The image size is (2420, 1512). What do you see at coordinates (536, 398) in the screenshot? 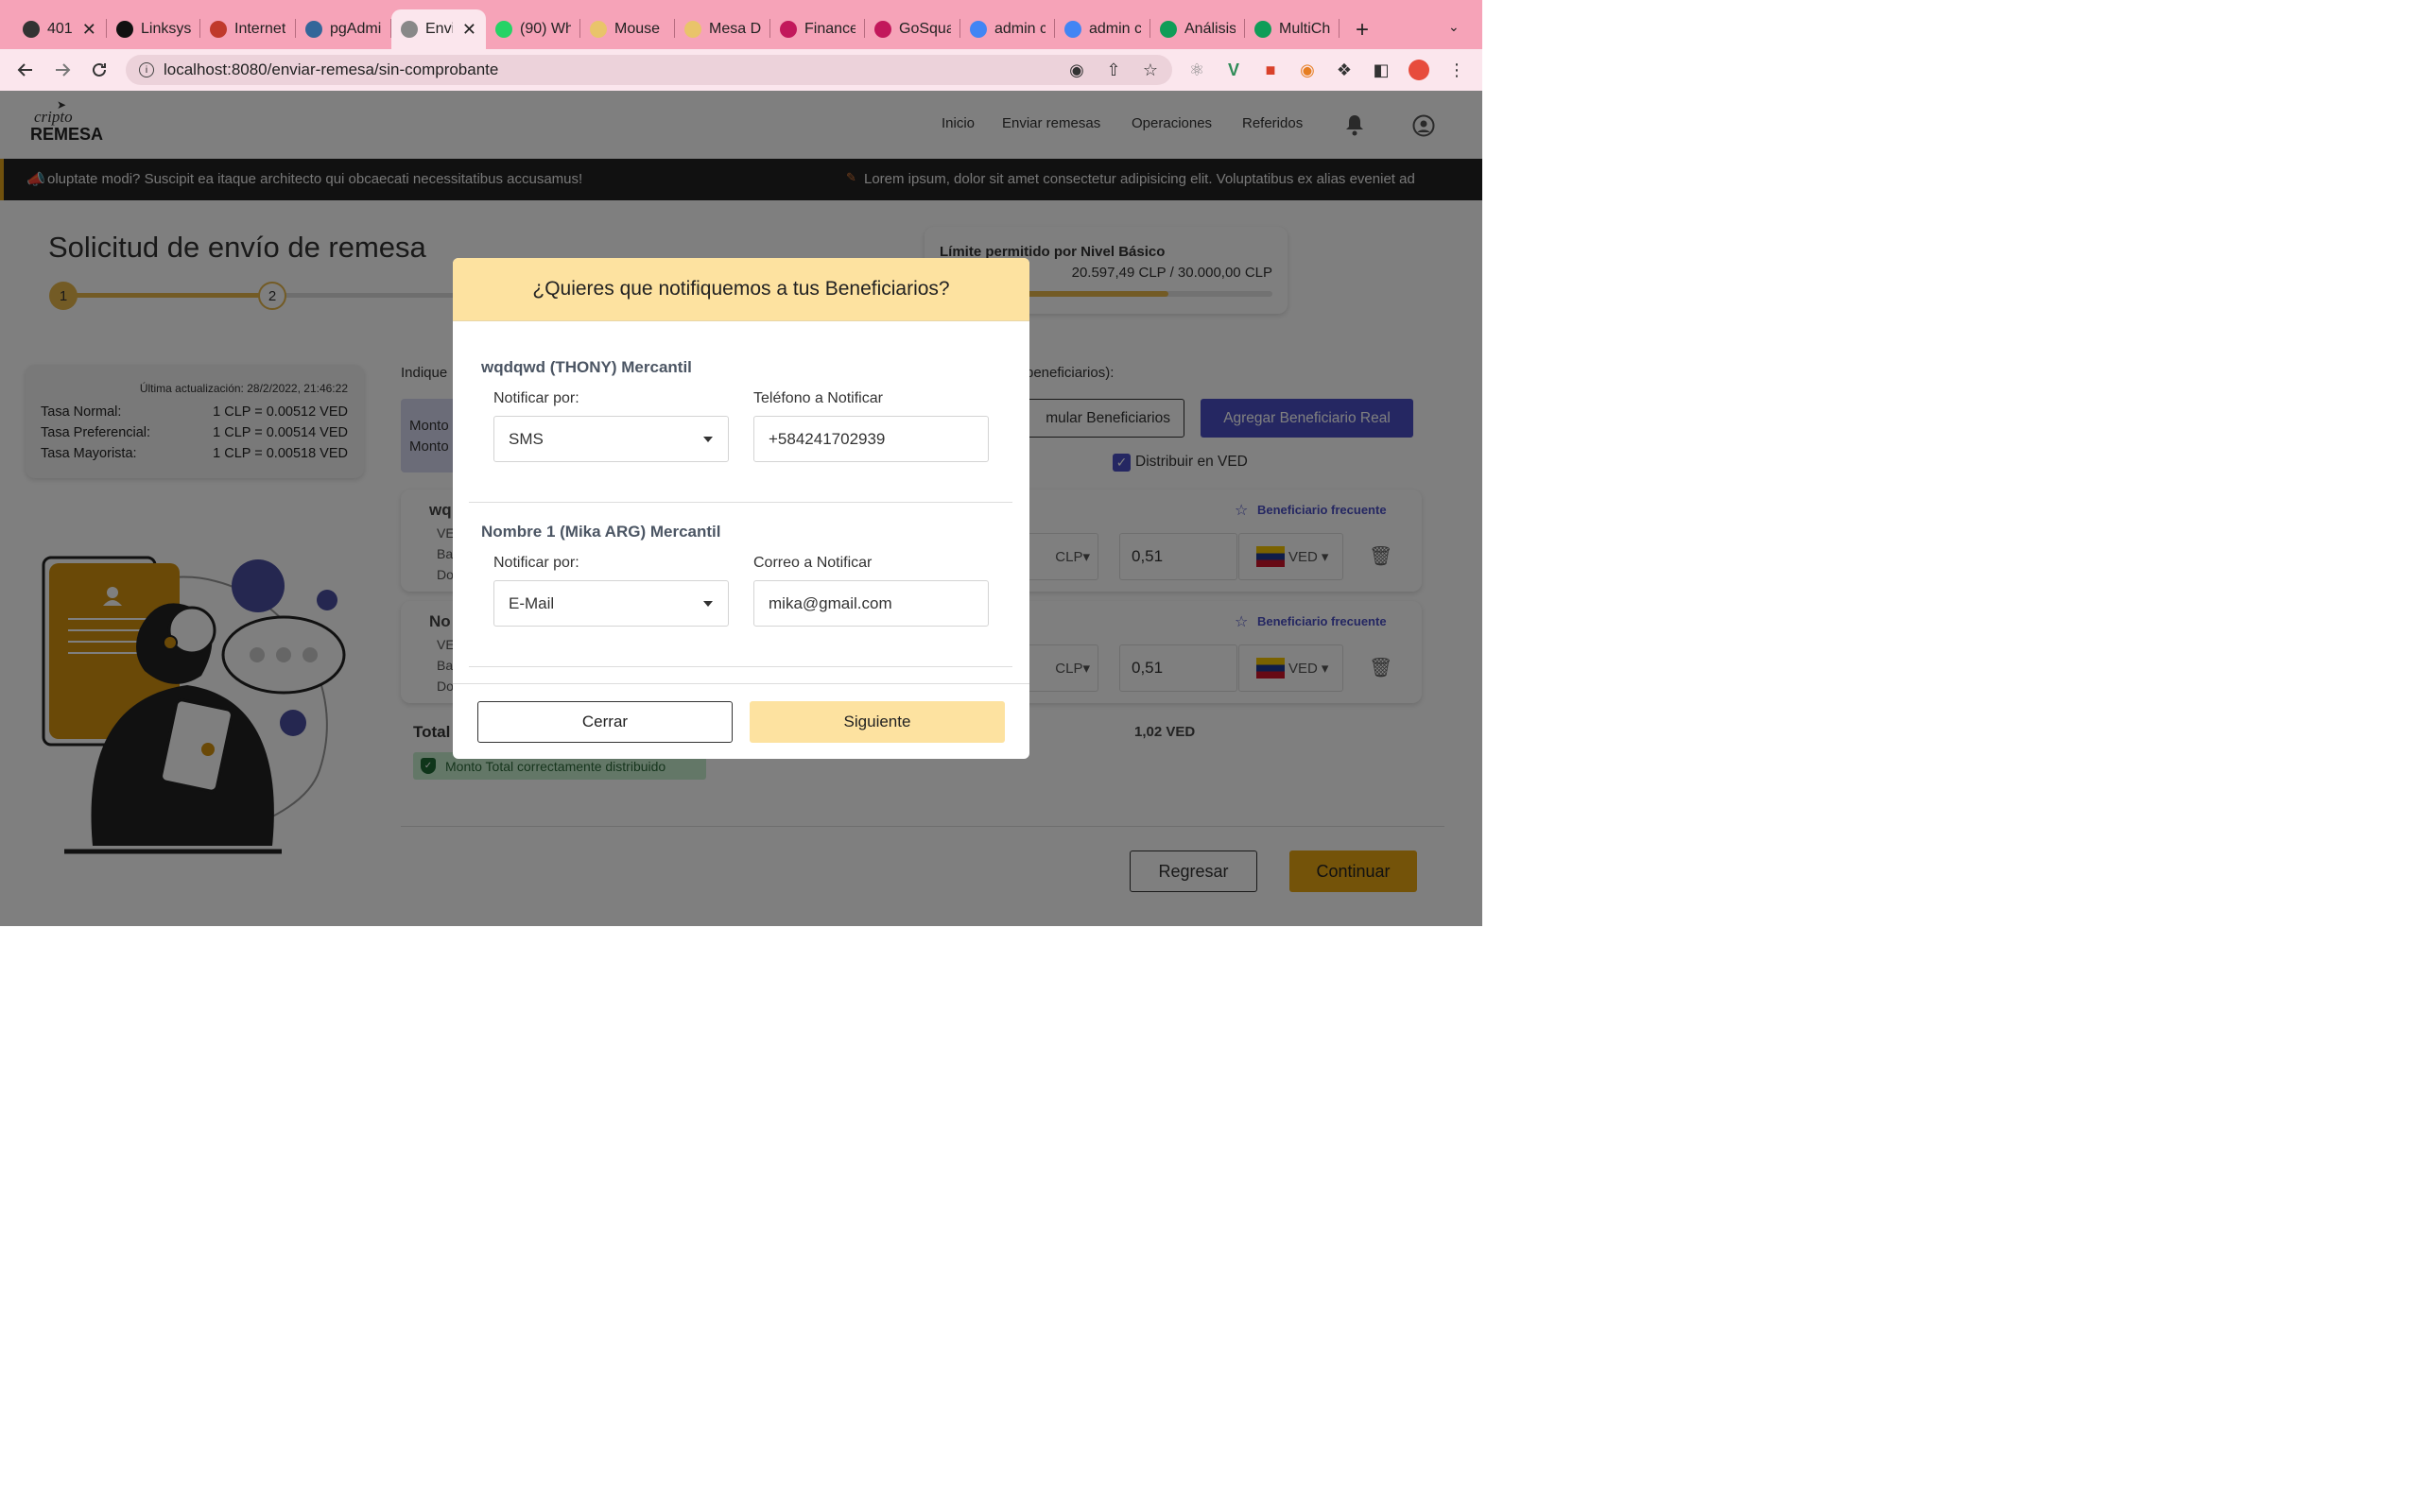
I see `beneficiary-1-notify-label: Notificar por:` at bounding box center [536, 398].